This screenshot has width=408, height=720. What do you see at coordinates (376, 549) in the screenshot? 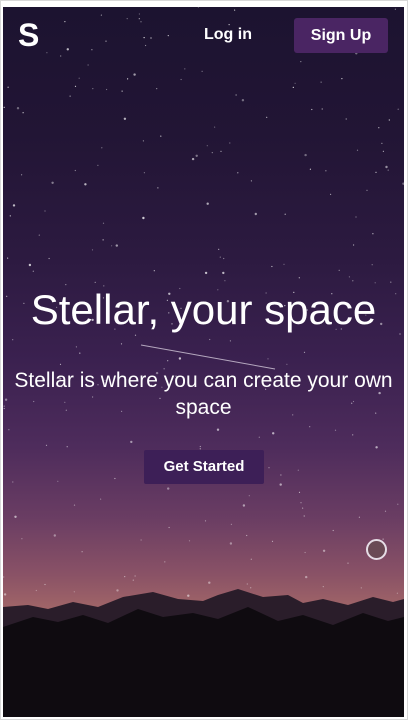
I see `cursor-indicator` at bounding box center [376, 549].